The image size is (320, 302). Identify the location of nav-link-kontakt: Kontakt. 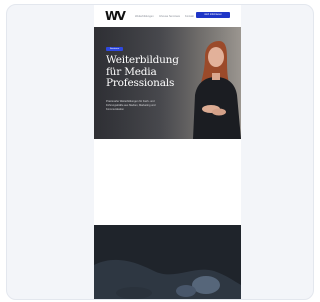
(190, 16).